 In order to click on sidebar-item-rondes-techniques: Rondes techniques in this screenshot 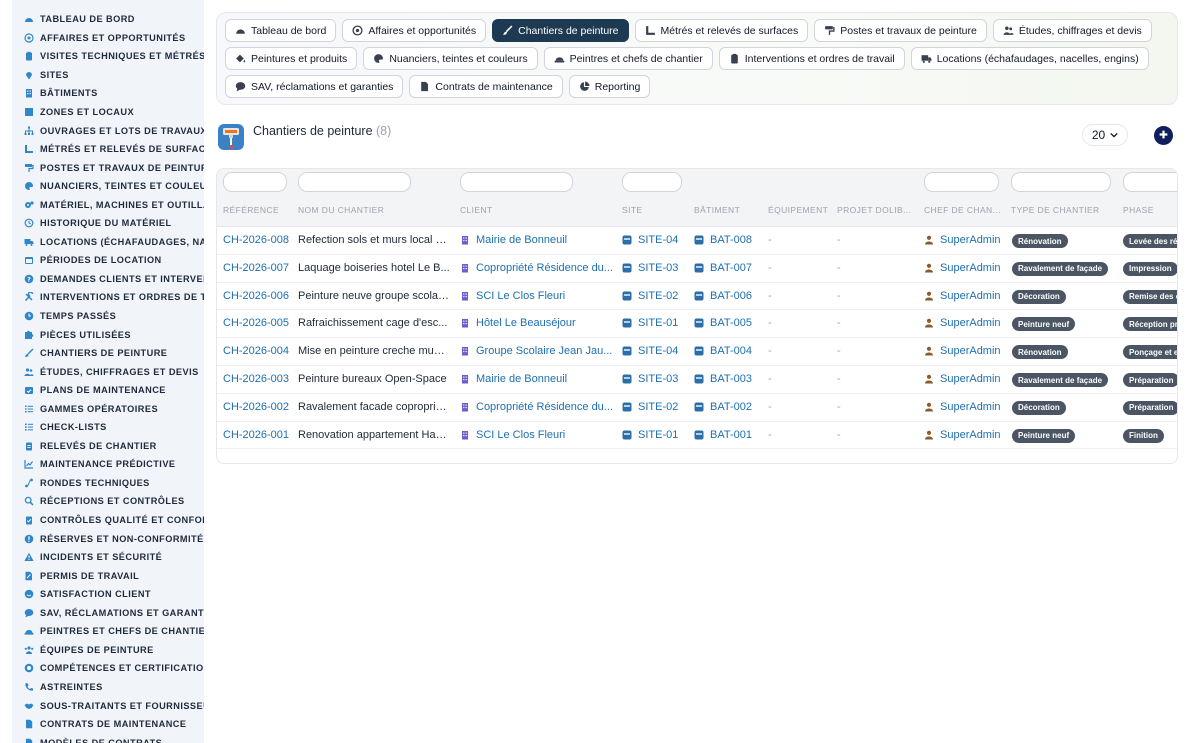, I will do `click(108, 483)`.